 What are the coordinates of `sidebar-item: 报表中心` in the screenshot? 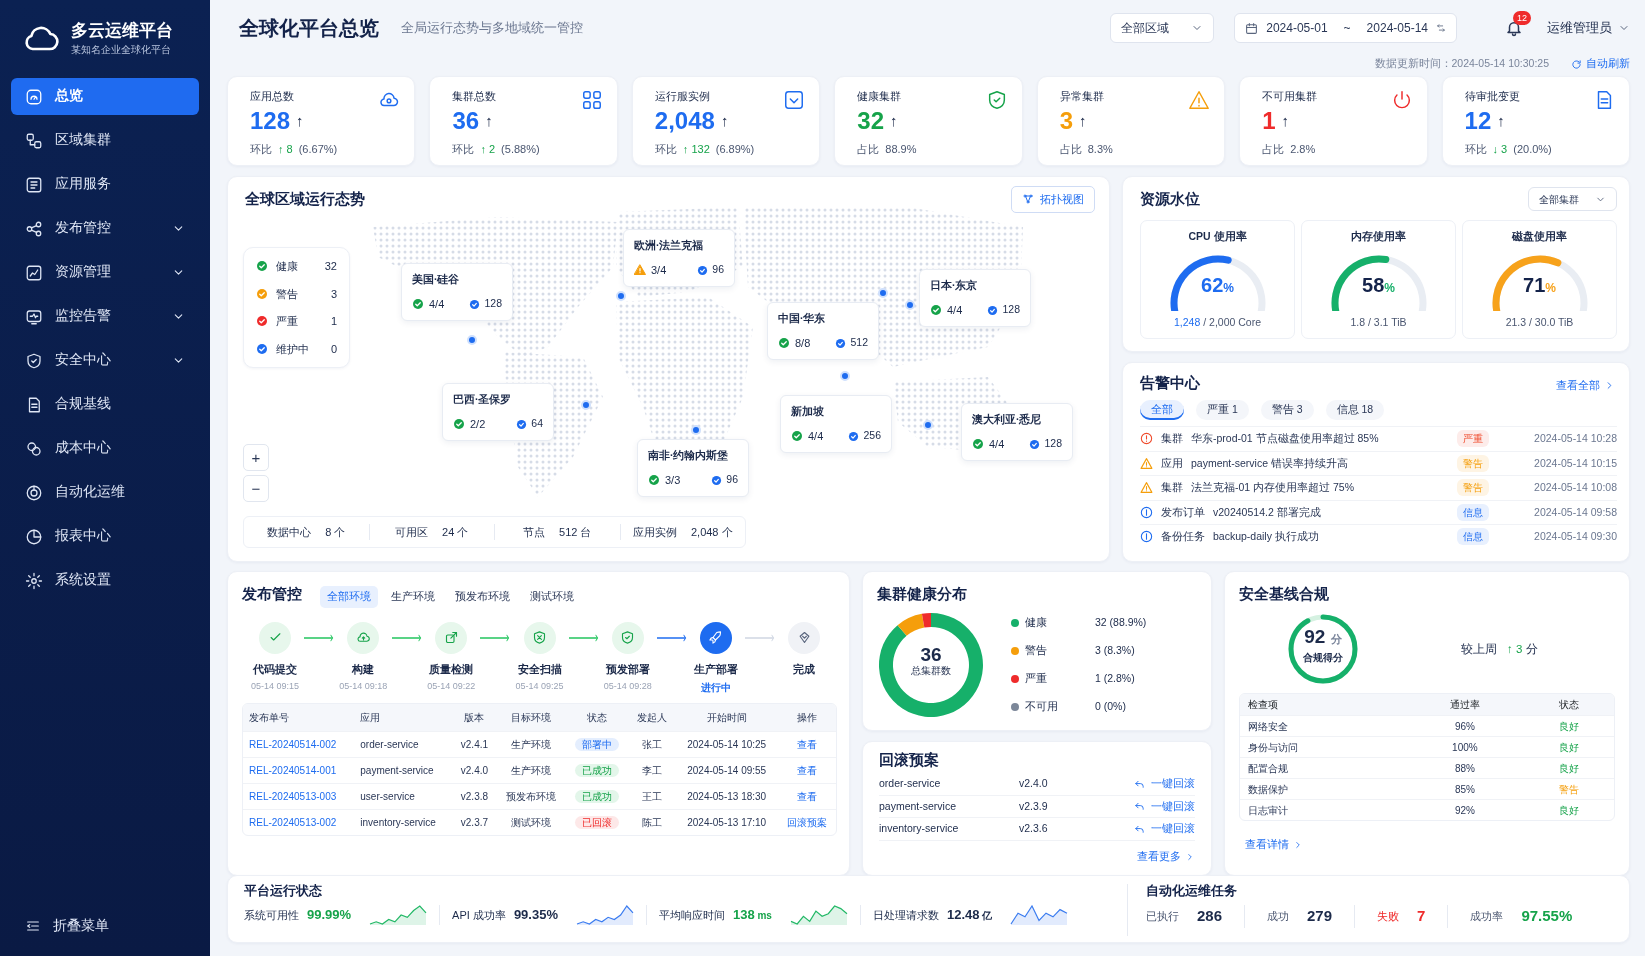 It's located at (105, 536).